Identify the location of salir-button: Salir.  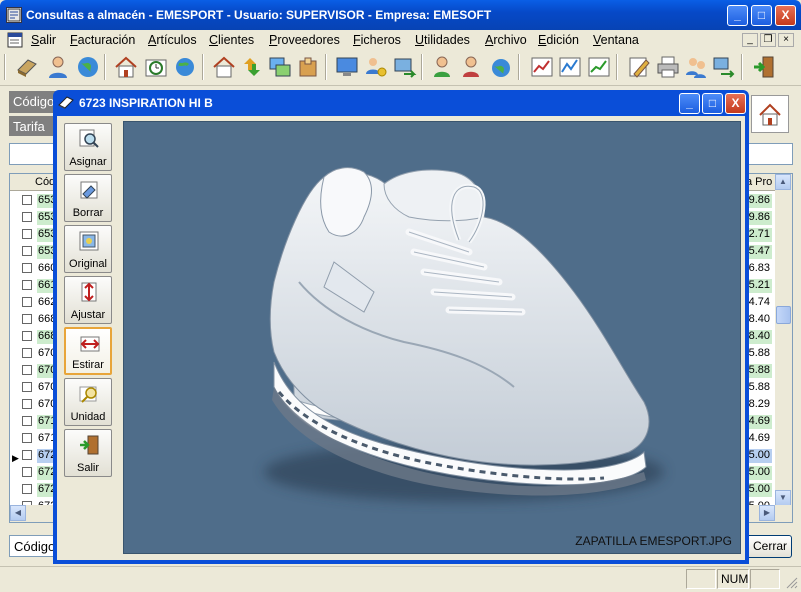
(88, 453).